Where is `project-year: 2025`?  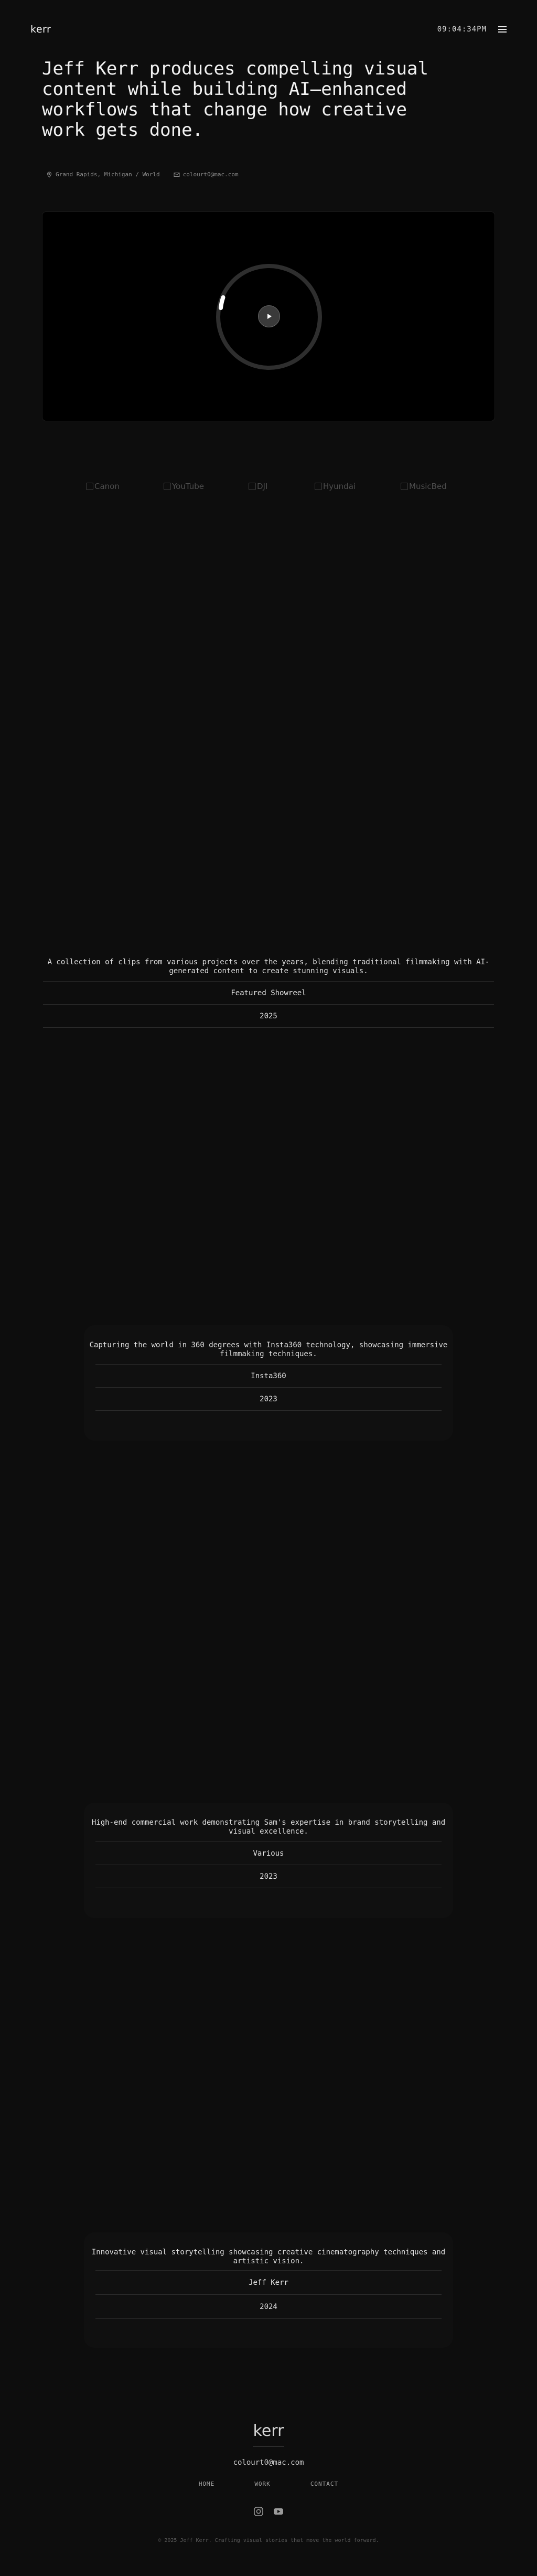
project-year: 2025 is located at coordinates (268, 1015).